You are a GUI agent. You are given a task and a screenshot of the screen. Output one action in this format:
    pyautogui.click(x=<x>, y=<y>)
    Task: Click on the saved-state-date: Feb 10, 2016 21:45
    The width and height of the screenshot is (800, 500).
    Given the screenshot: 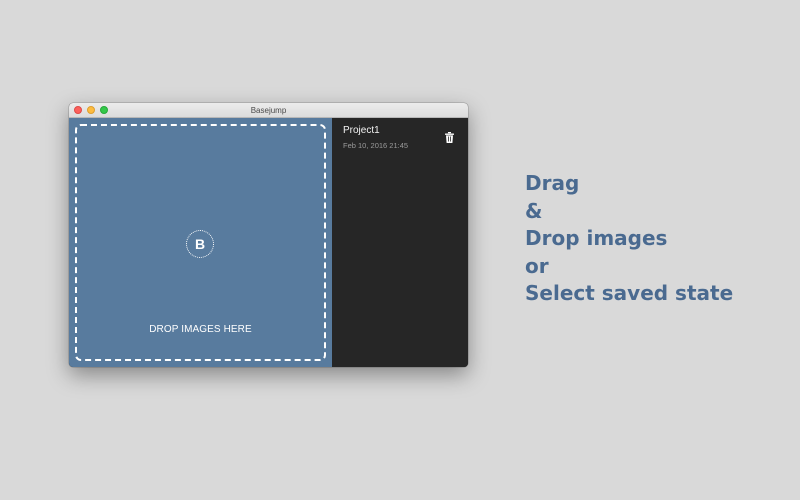 What is the action you would take?
    pyautogui.click(x=376, y=145)
    